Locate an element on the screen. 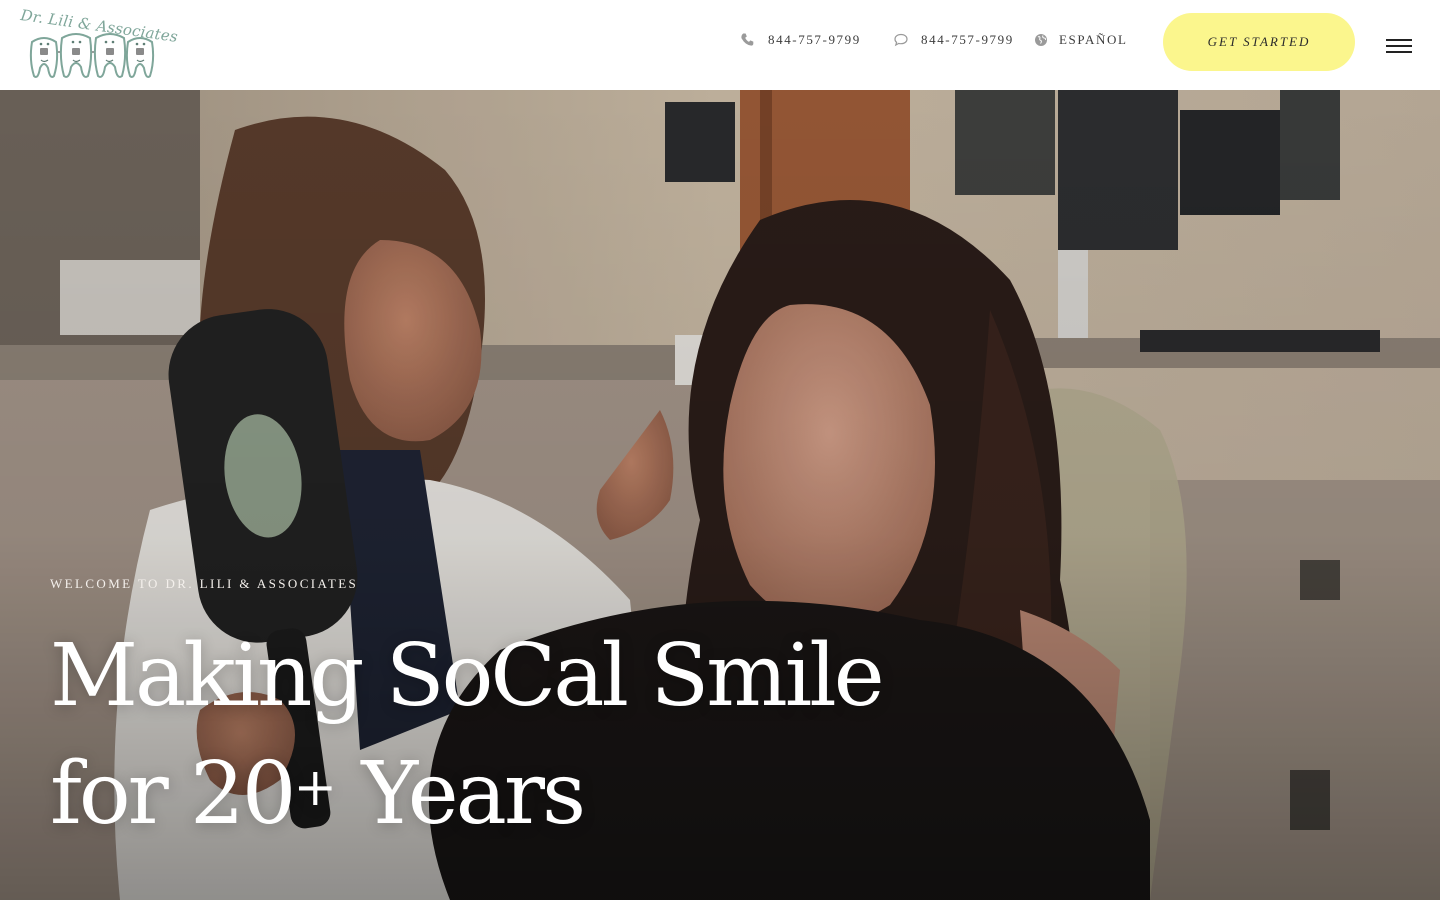  speech-bubble-icon is located at coordinates (901, 40).